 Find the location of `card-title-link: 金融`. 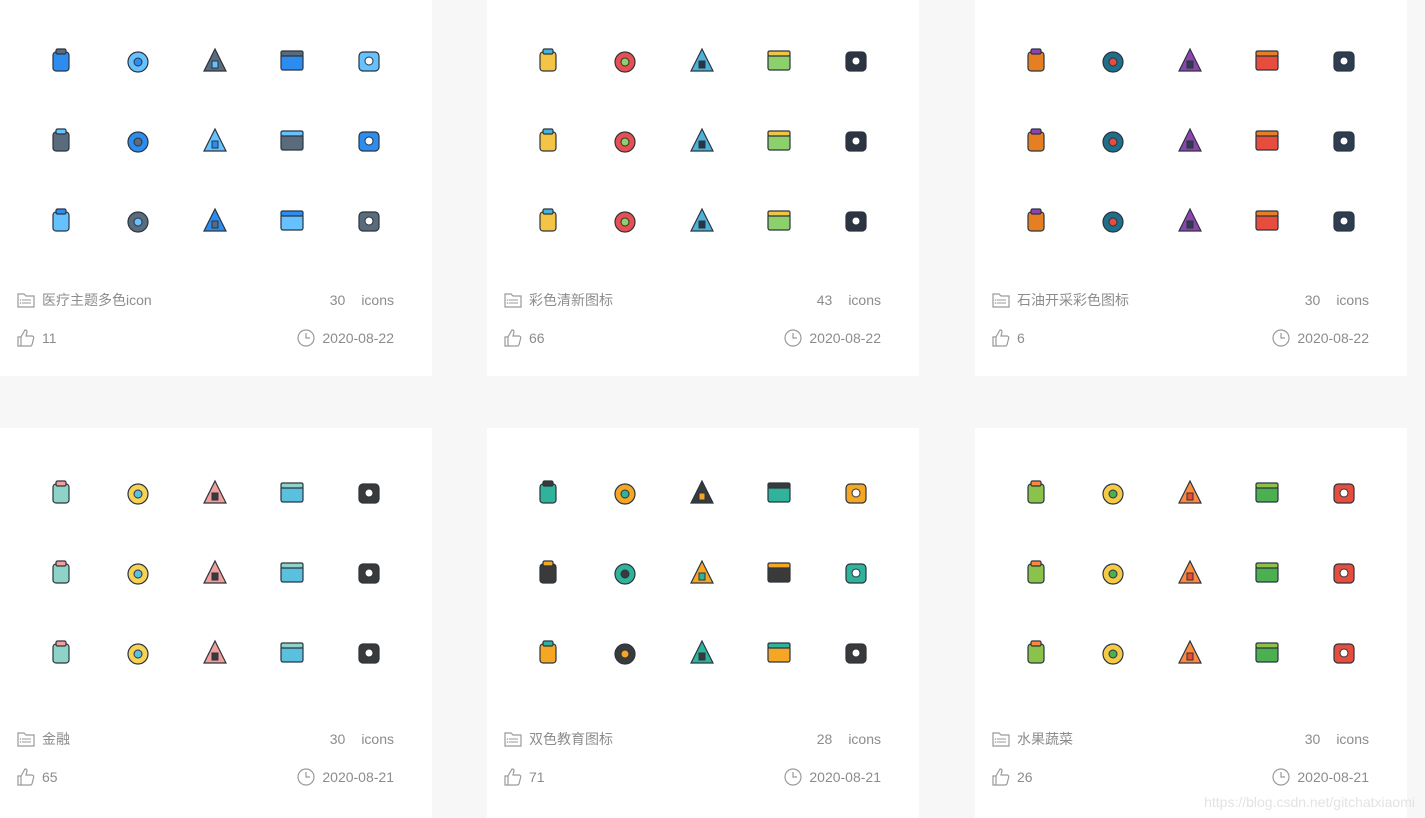

card-title-link: 金融 is located at coordinates (56, 739).